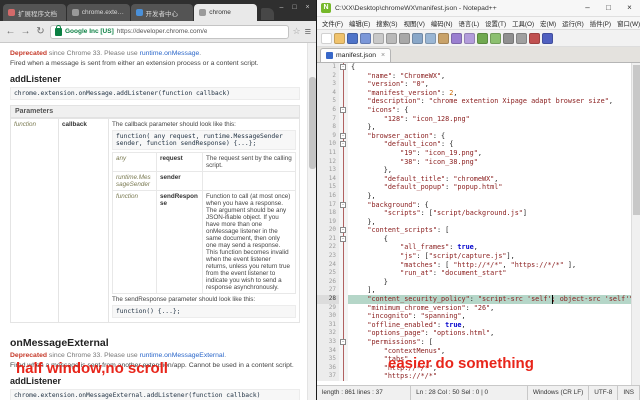 The image size is (640, 400). I want to click on menu-item: 设置(T), so click(495, 23).